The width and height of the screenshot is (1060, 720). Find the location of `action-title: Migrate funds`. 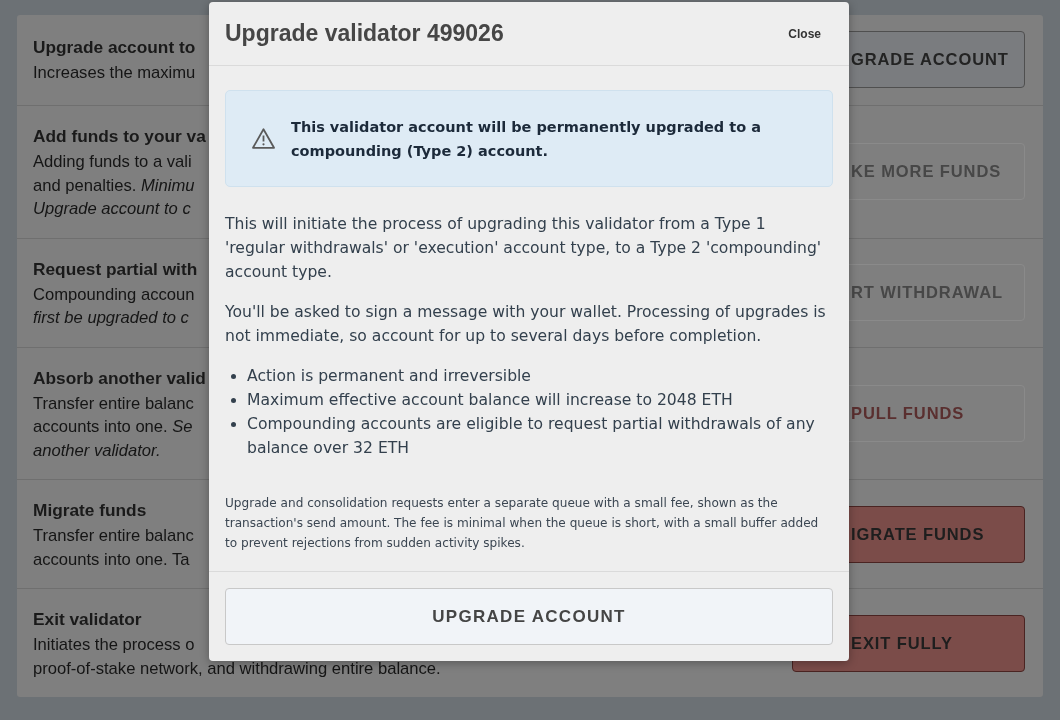

action-title: Migrate funds is located at coordinates (90, 510).